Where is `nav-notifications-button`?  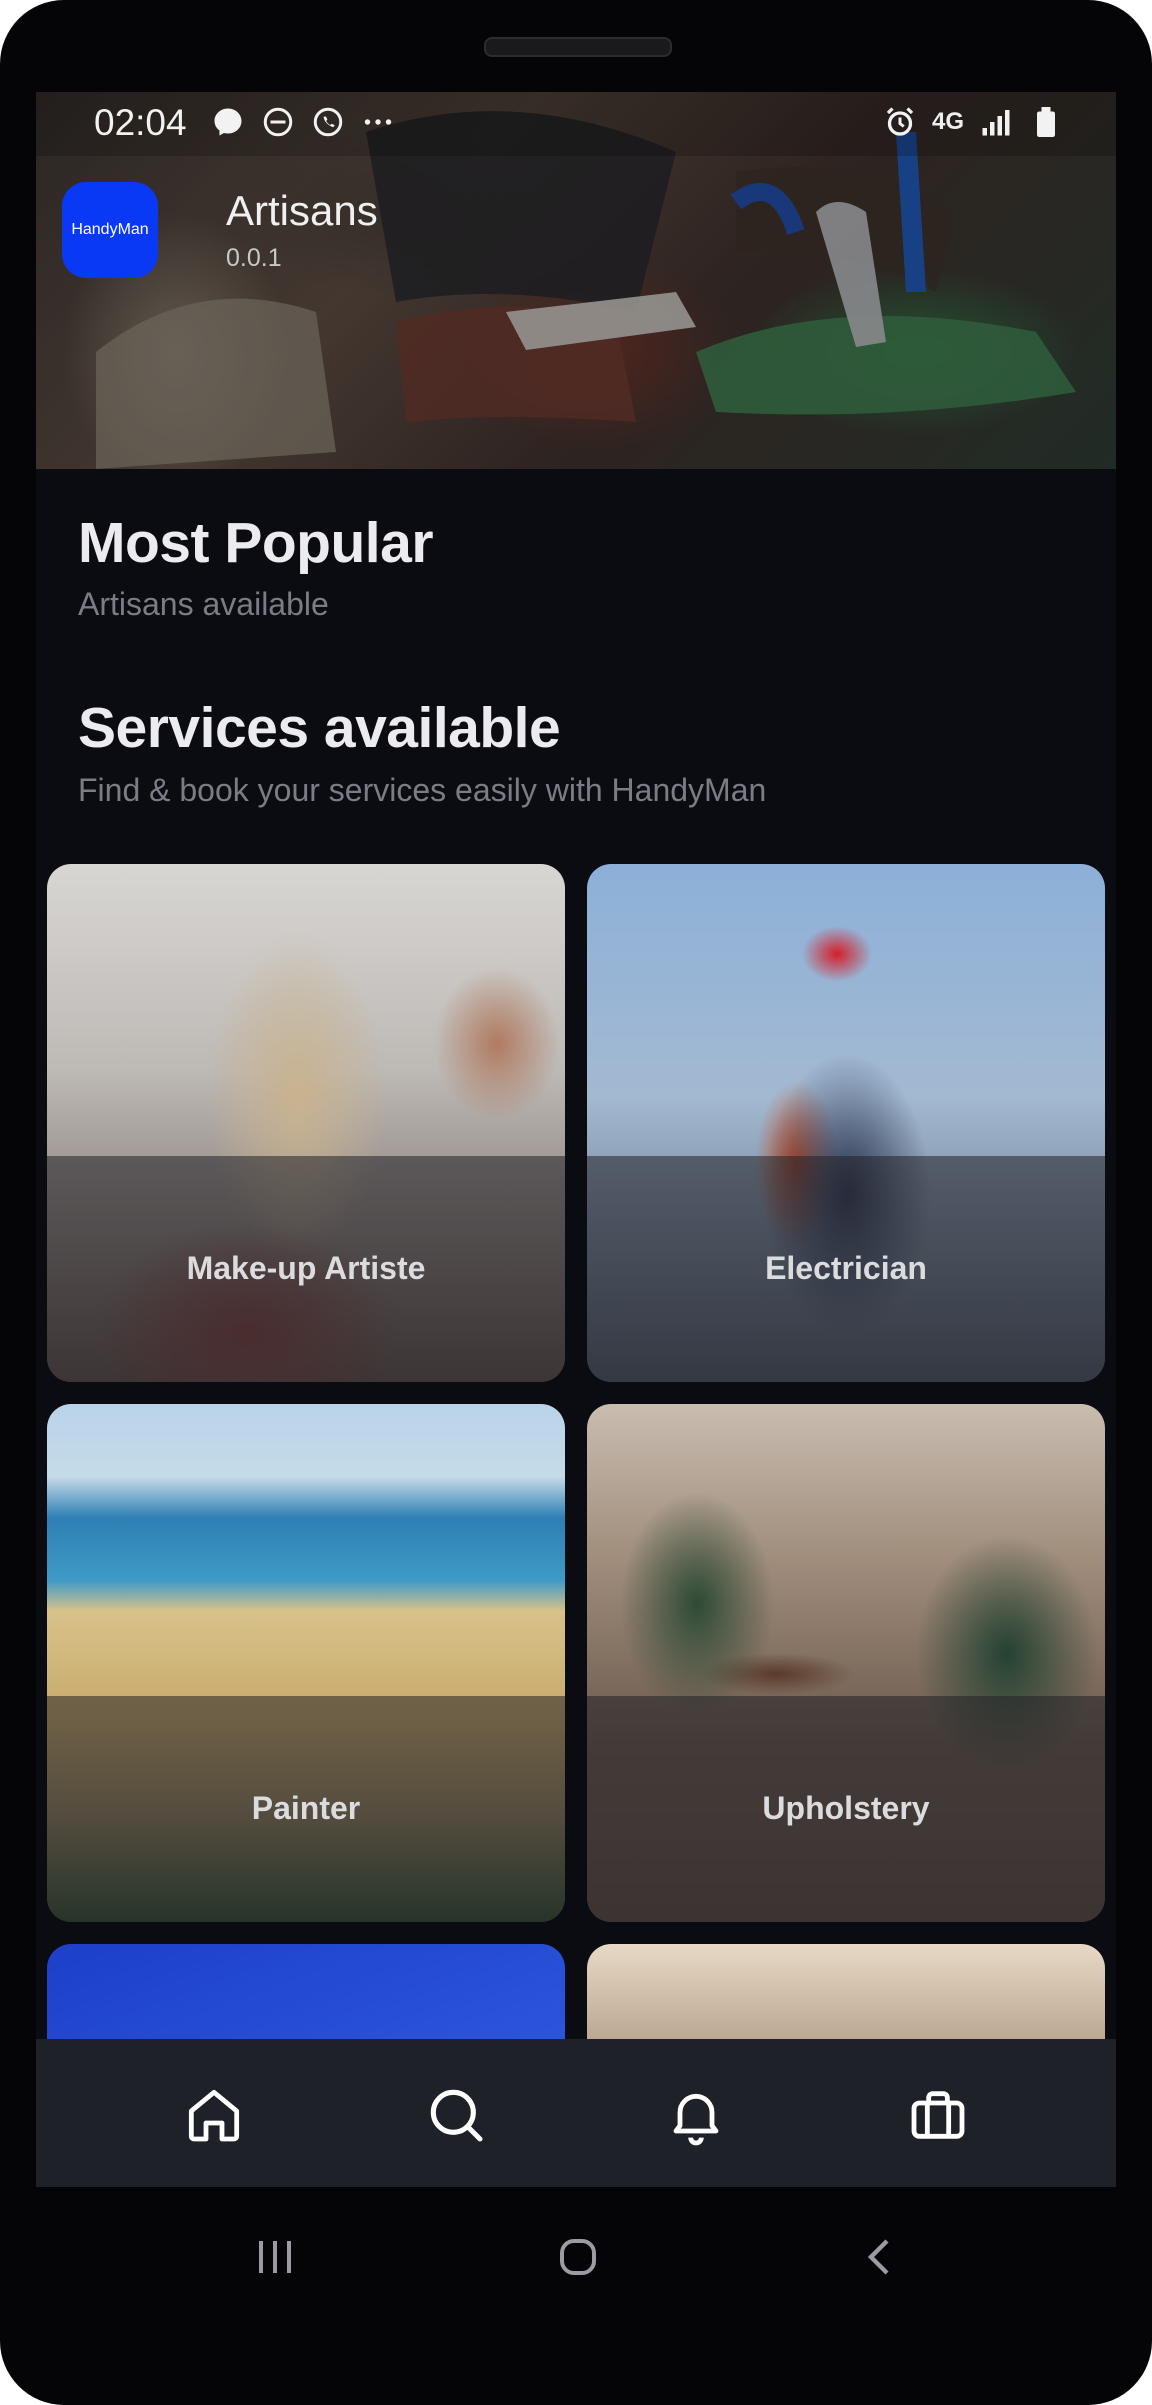
nav-notifications-button is located at coordinates (696, 2115).